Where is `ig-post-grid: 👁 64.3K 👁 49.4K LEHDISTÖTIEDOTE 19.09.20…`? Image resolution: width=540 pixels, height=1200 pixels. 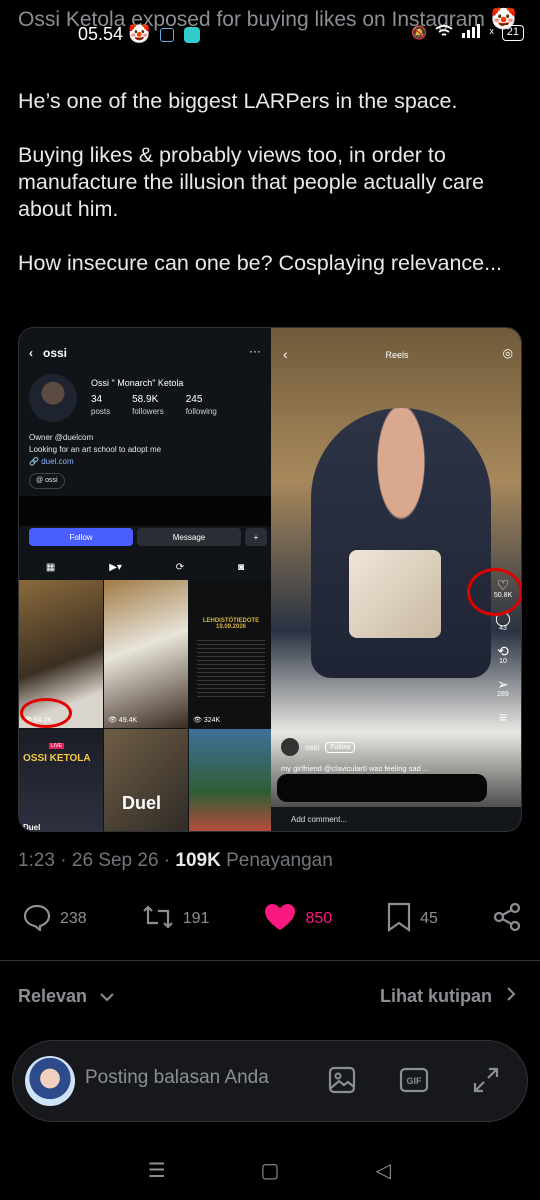
ig-post-grid: 👁 64.3K 👁 49.4K LEHDISTÖTIEDOTE 19.09.20… is located at coordinates (146, 706).